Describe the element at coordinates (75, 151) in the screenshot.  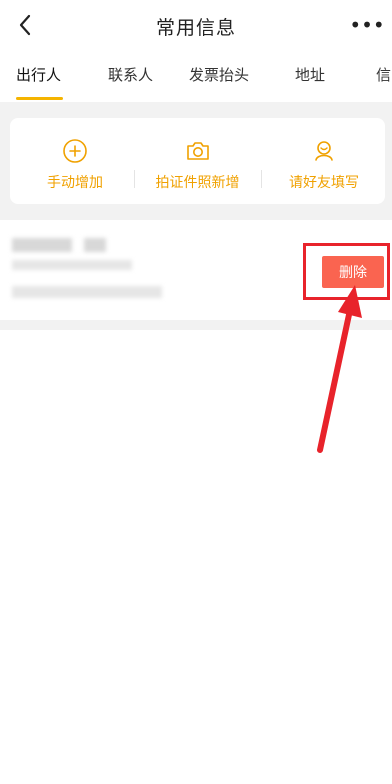
I see `plus-circle-icon` at that location.